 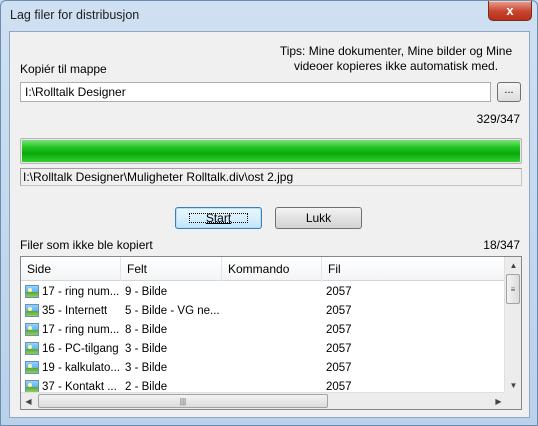 What do you see at coordinates (263, 291) in the screenshot?
I see `table-row: 17 - ring num... 9 - Bilde 2057` at bounding box center [263, 291].